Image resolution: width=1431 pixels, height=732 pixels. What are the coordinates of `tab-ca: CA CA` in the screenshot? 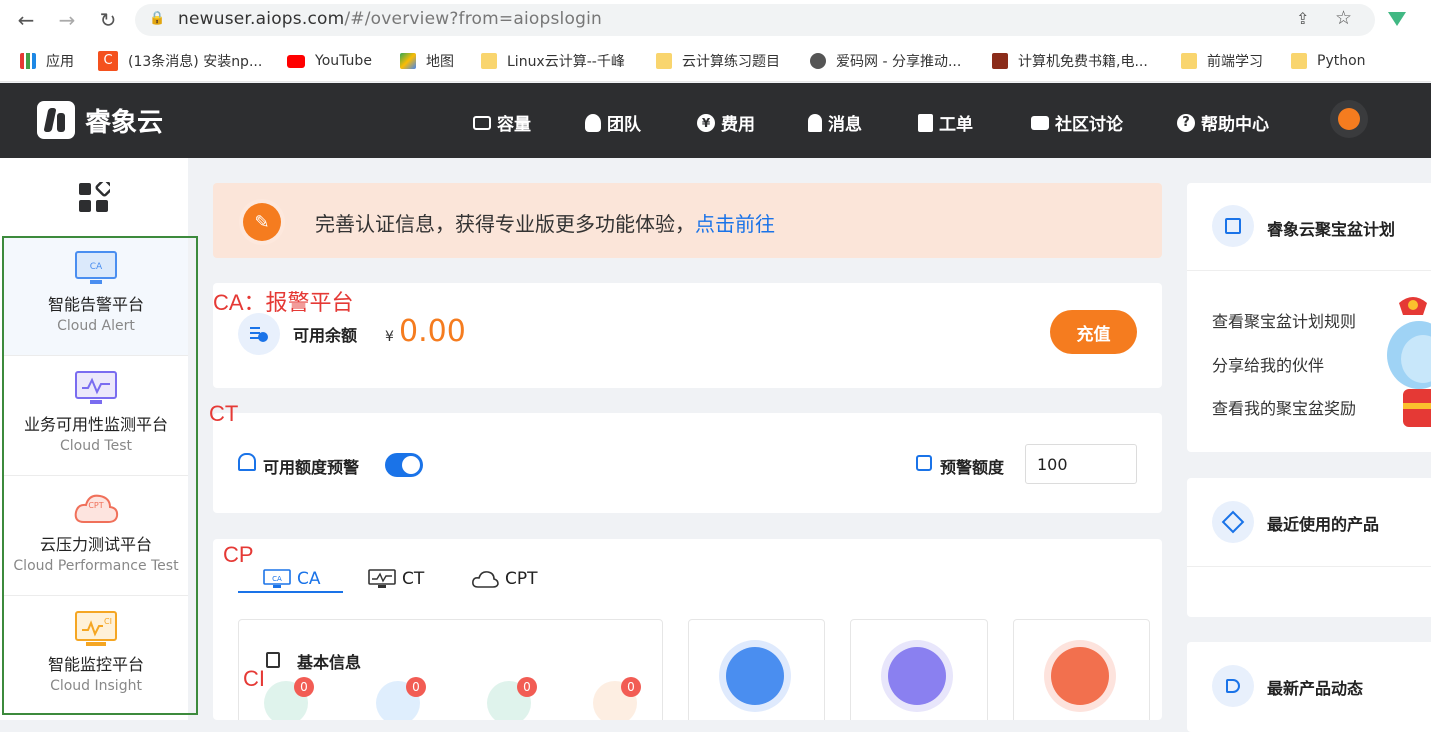 It's located at (292, 579).